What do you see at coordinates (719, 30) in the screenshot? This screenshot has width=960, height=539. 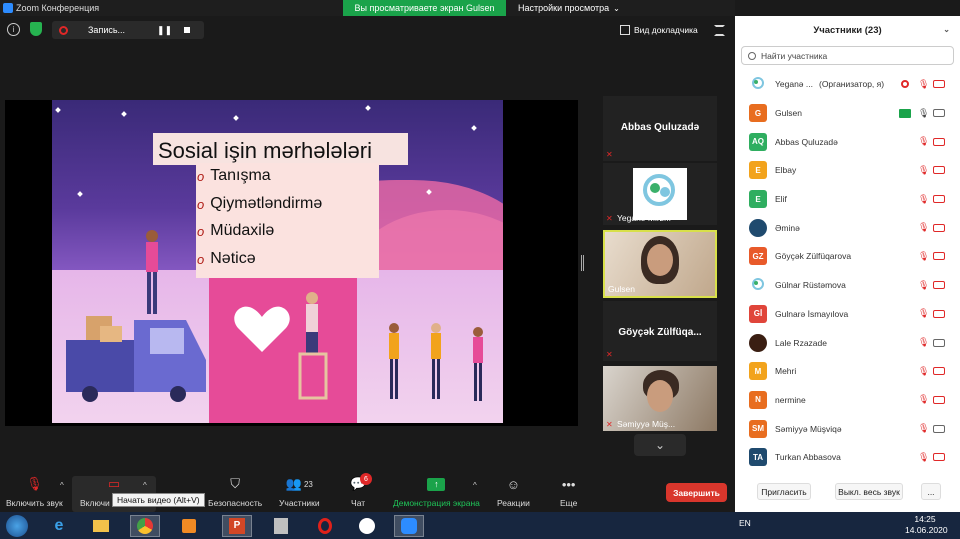 I see `fullscreen-icon` at bounding box center [719, 30].